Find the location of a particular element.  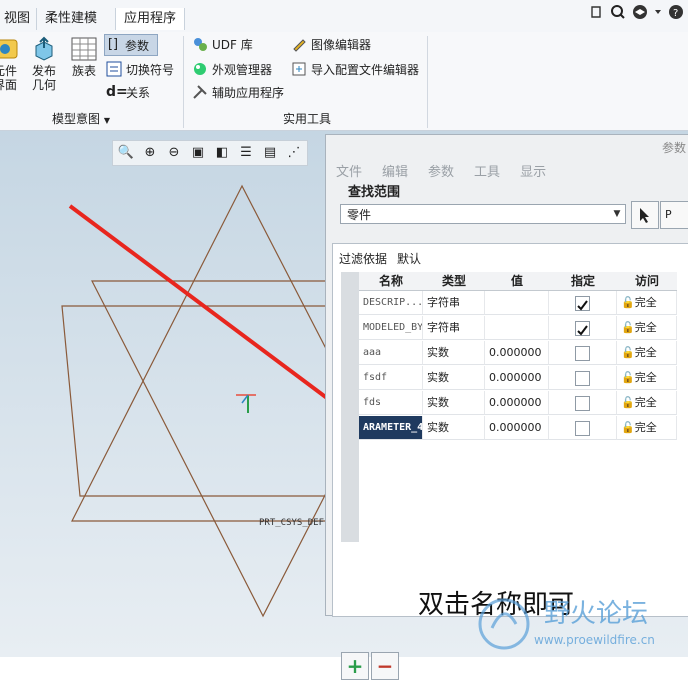

tools-icon is located at coordinates (200, 92).